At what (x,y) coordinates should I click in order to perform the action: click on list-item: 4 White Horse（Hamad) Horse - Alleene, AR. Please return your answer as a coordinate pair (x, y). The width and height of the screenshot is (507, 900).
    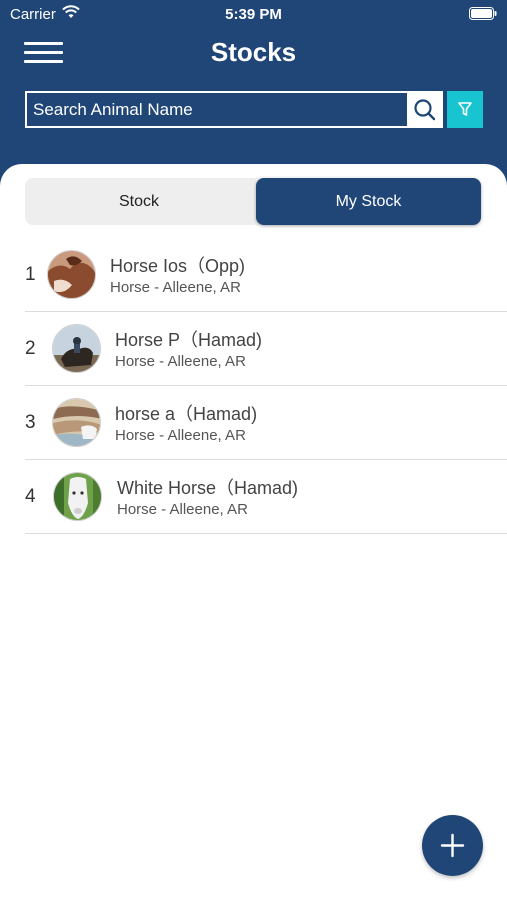
    Looking at the image, I should click on (266, 497).